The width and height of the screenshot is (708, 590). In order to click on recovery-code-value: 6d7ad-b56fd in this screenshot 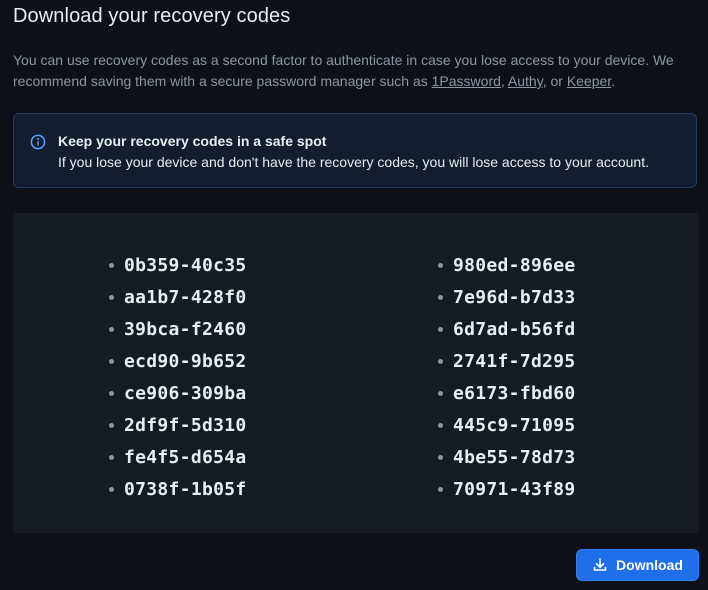, I will do `click(514, 329)`.